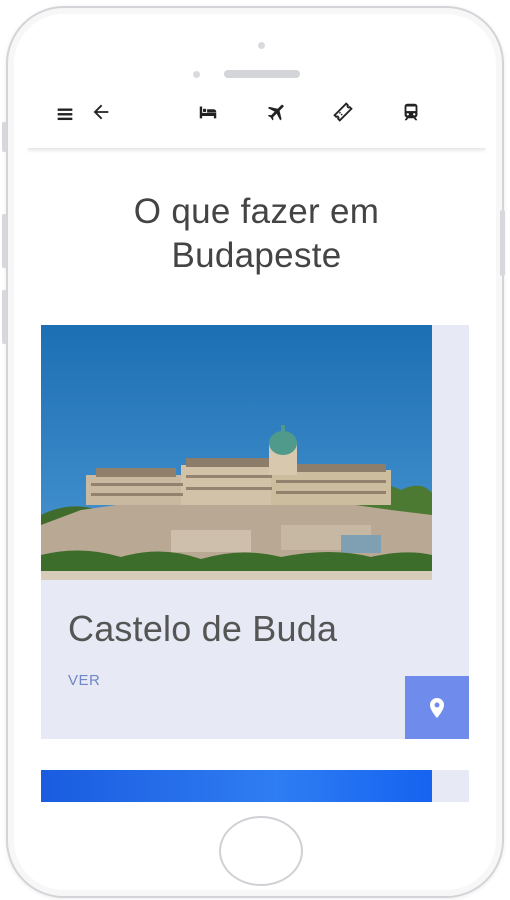 This screenshot has height=900, width=510. Describe the element at coordinates (256, 233) in the screenshot. I see `page-title: O que fazer em Budapeste` at that location.